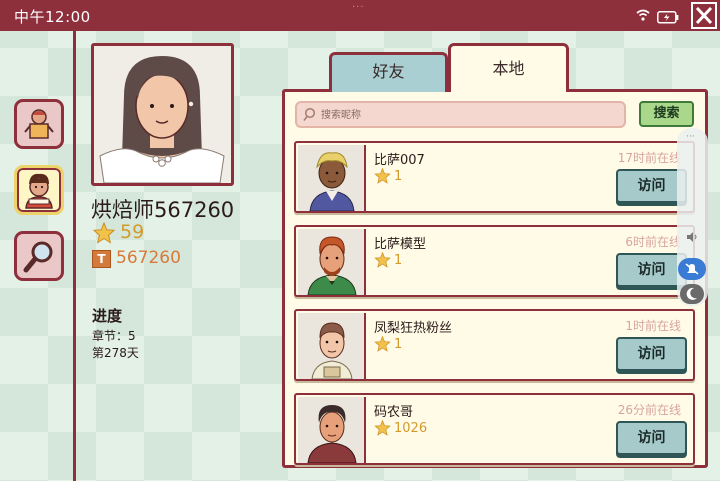  Describe the element at coordinates (388, 72) in the screenshot. I see `tab-friends: 好友` at that location.